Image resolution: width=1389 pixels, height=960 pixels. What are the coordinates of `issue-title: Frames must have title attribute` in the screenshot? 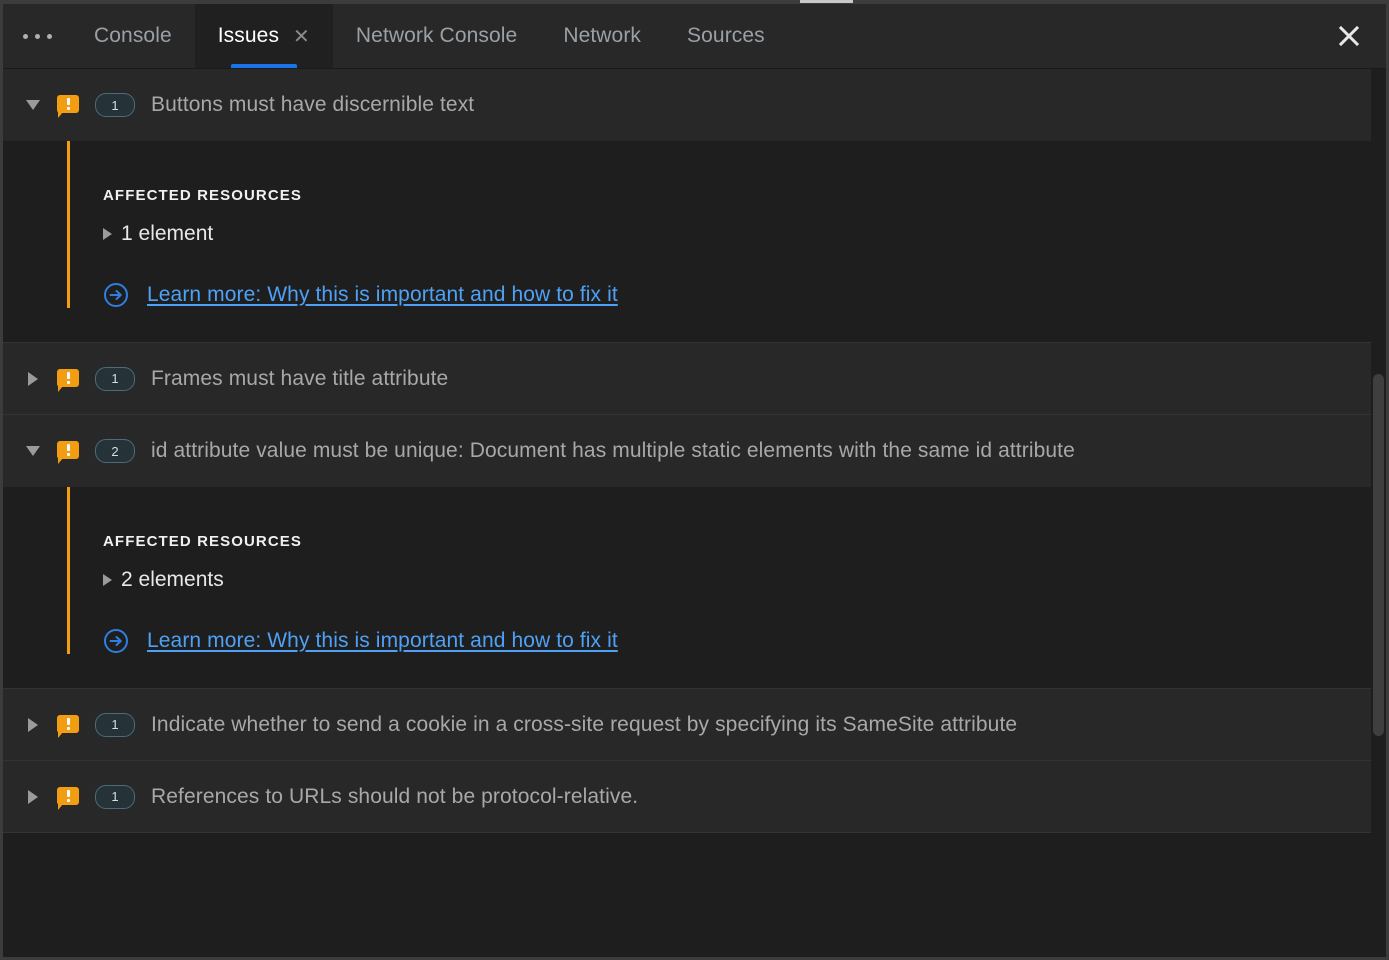 It's located at (300, 378).